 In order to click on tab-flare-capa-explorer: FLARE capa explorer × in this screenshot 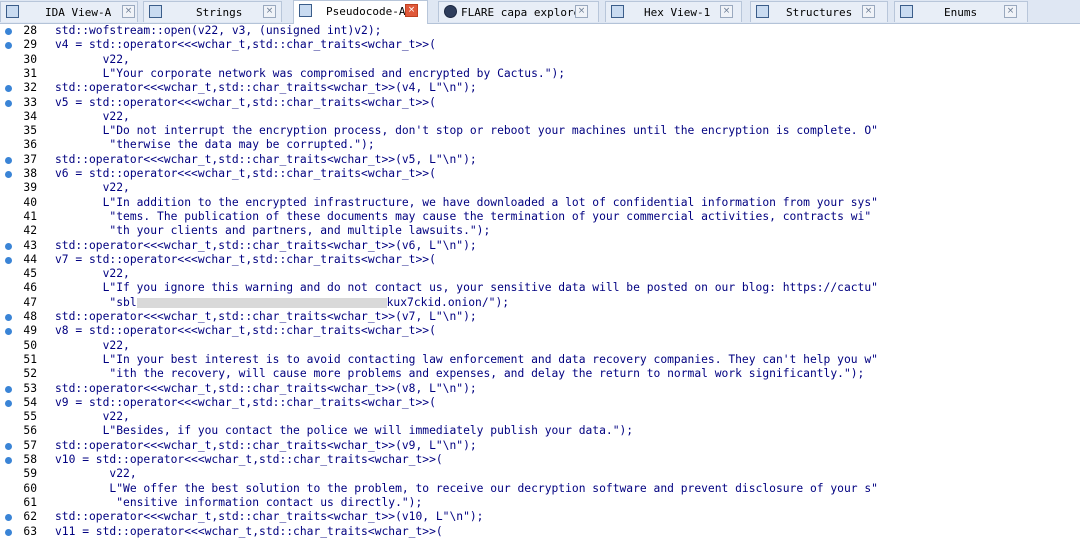, I will do `click(518, 11)`.